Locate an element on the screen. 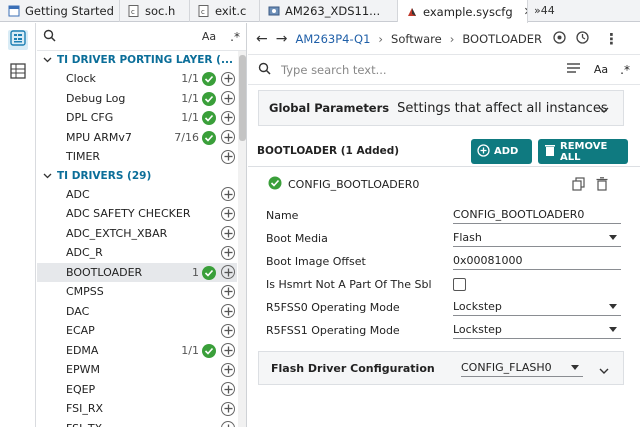 Image resolution: width=640 pixels, height=427 pixels. table-view-button is located at coordinates (18, 73).